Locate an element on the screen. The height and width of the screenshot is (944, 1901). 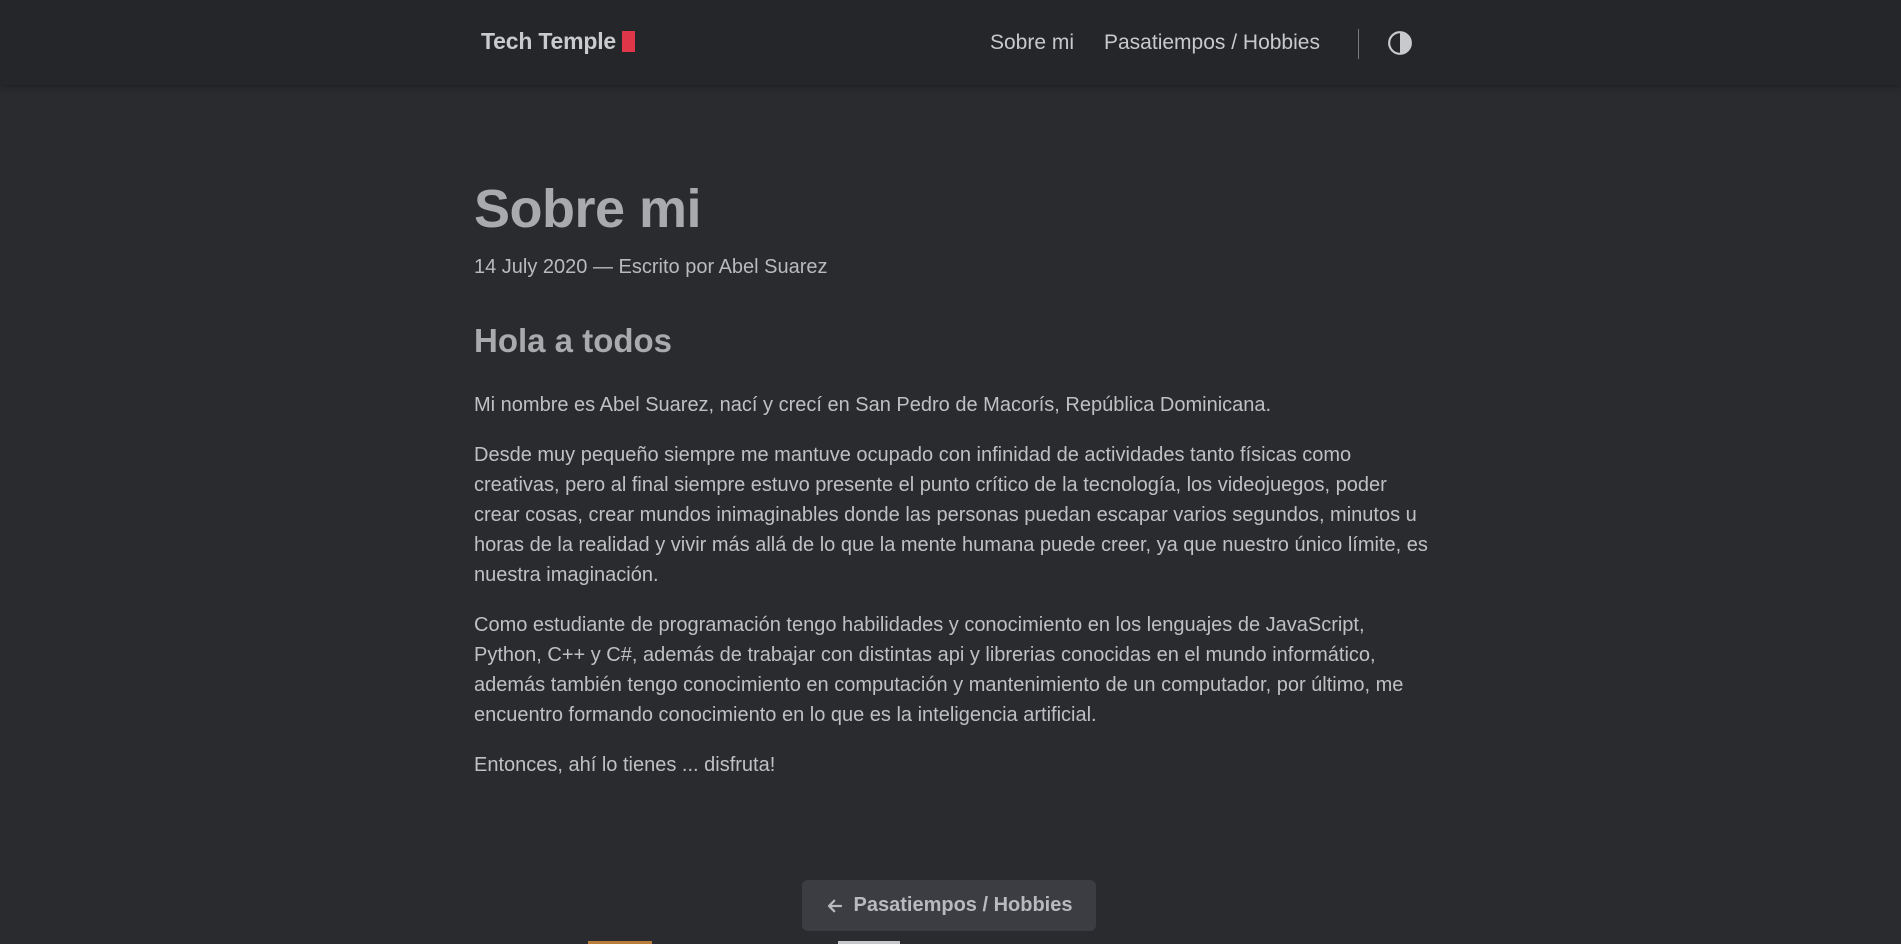
nav-divider is located at coordinates (1358, 44).